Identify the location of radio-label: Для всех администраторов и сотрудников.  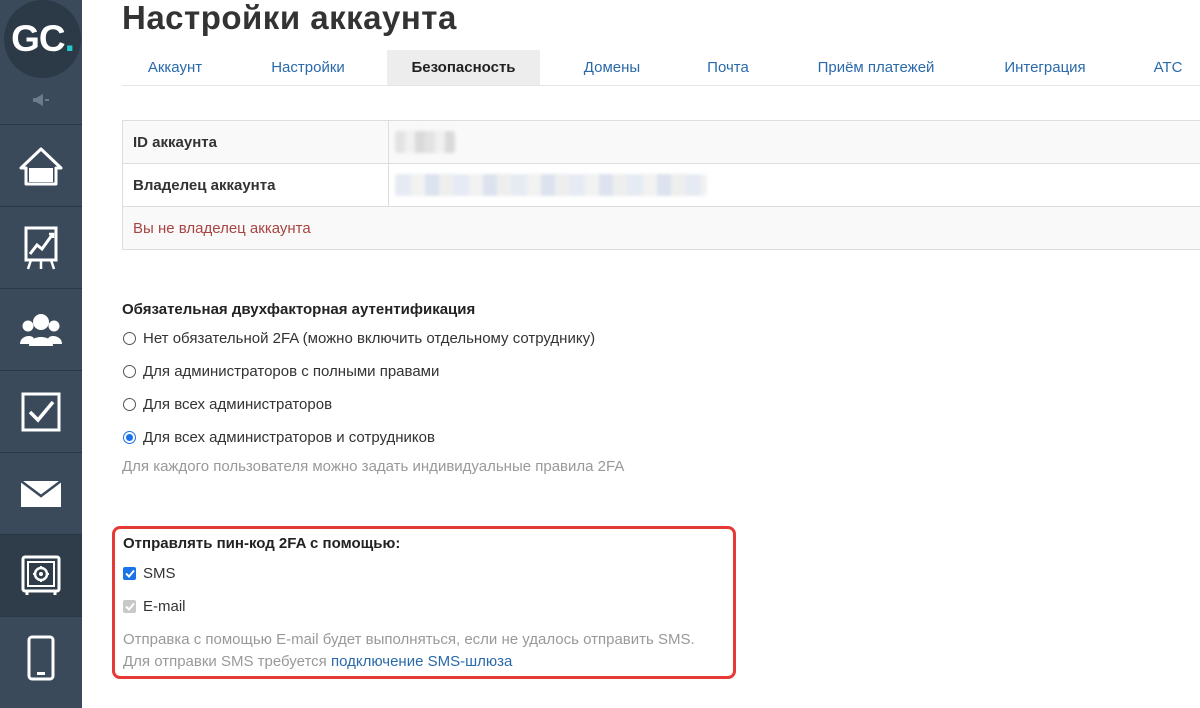
(289, 437).